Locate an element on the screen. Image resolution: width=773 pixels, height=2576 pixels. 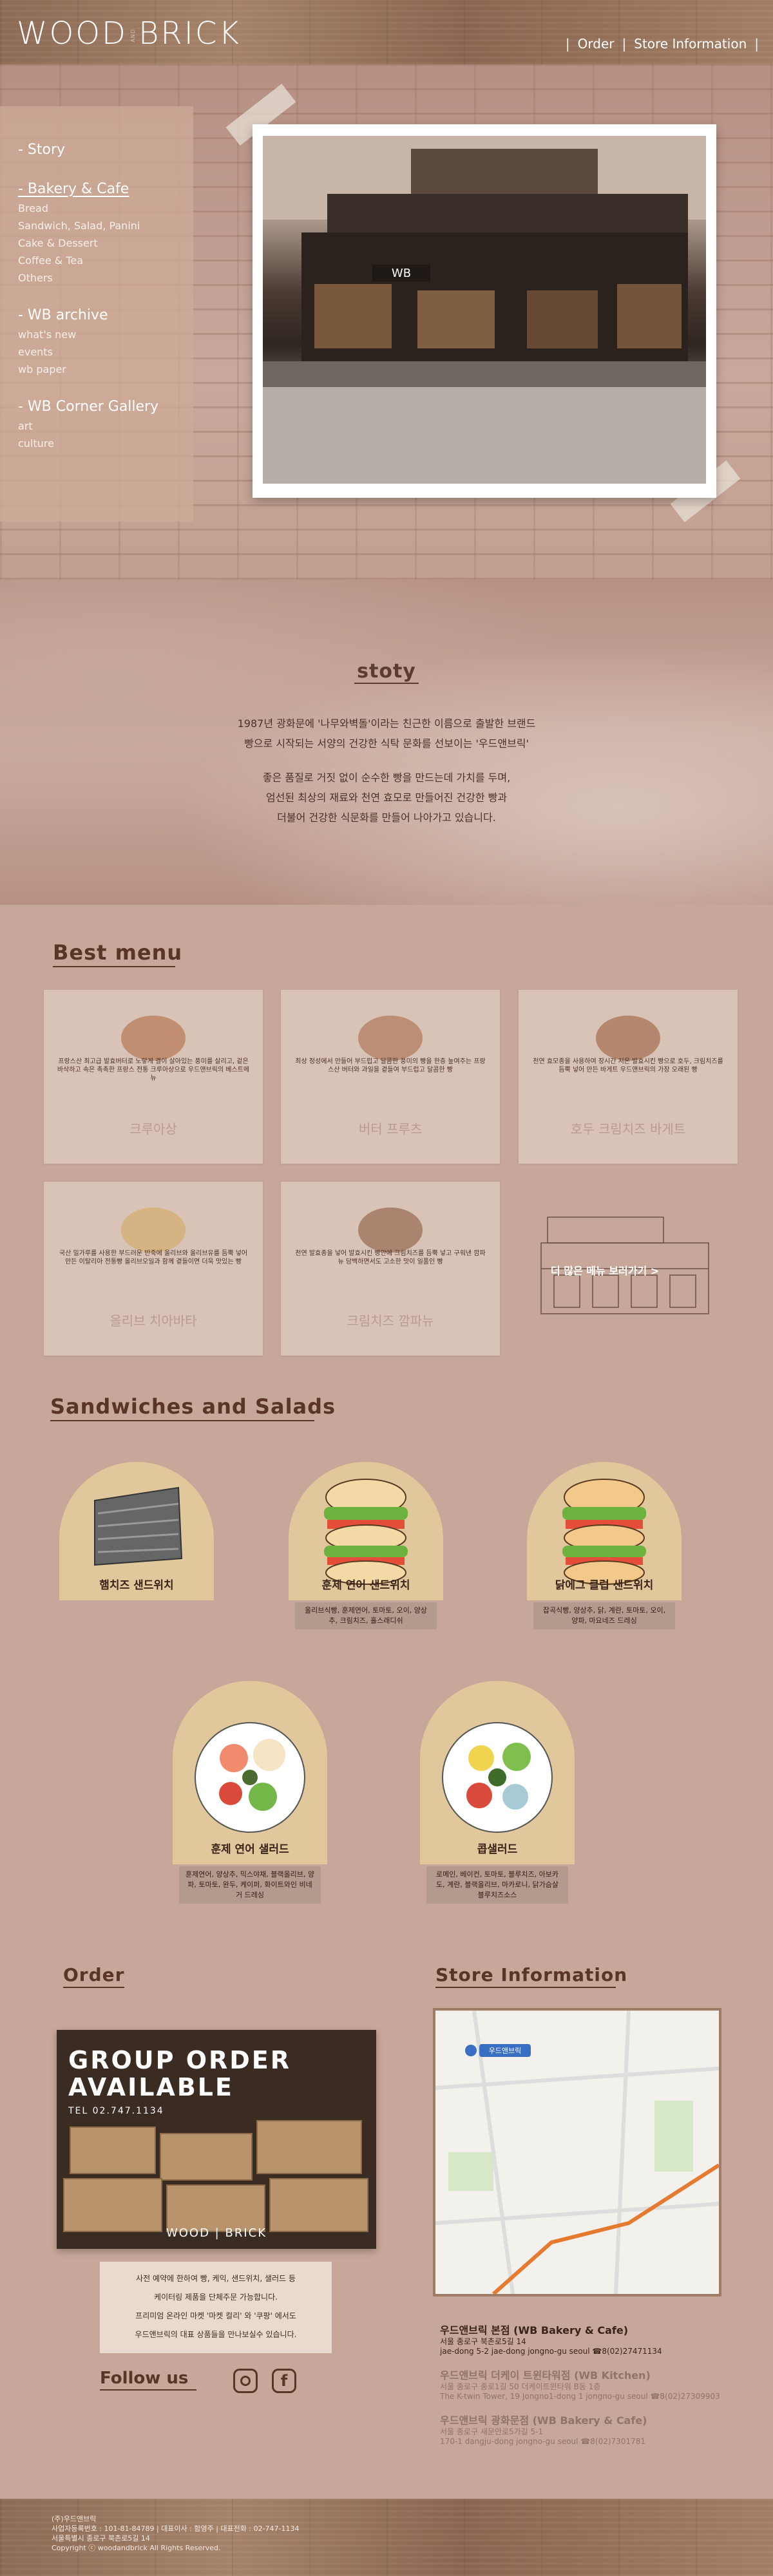
logo: WOOD ANDBRICK is located at coordinates (129, 34).